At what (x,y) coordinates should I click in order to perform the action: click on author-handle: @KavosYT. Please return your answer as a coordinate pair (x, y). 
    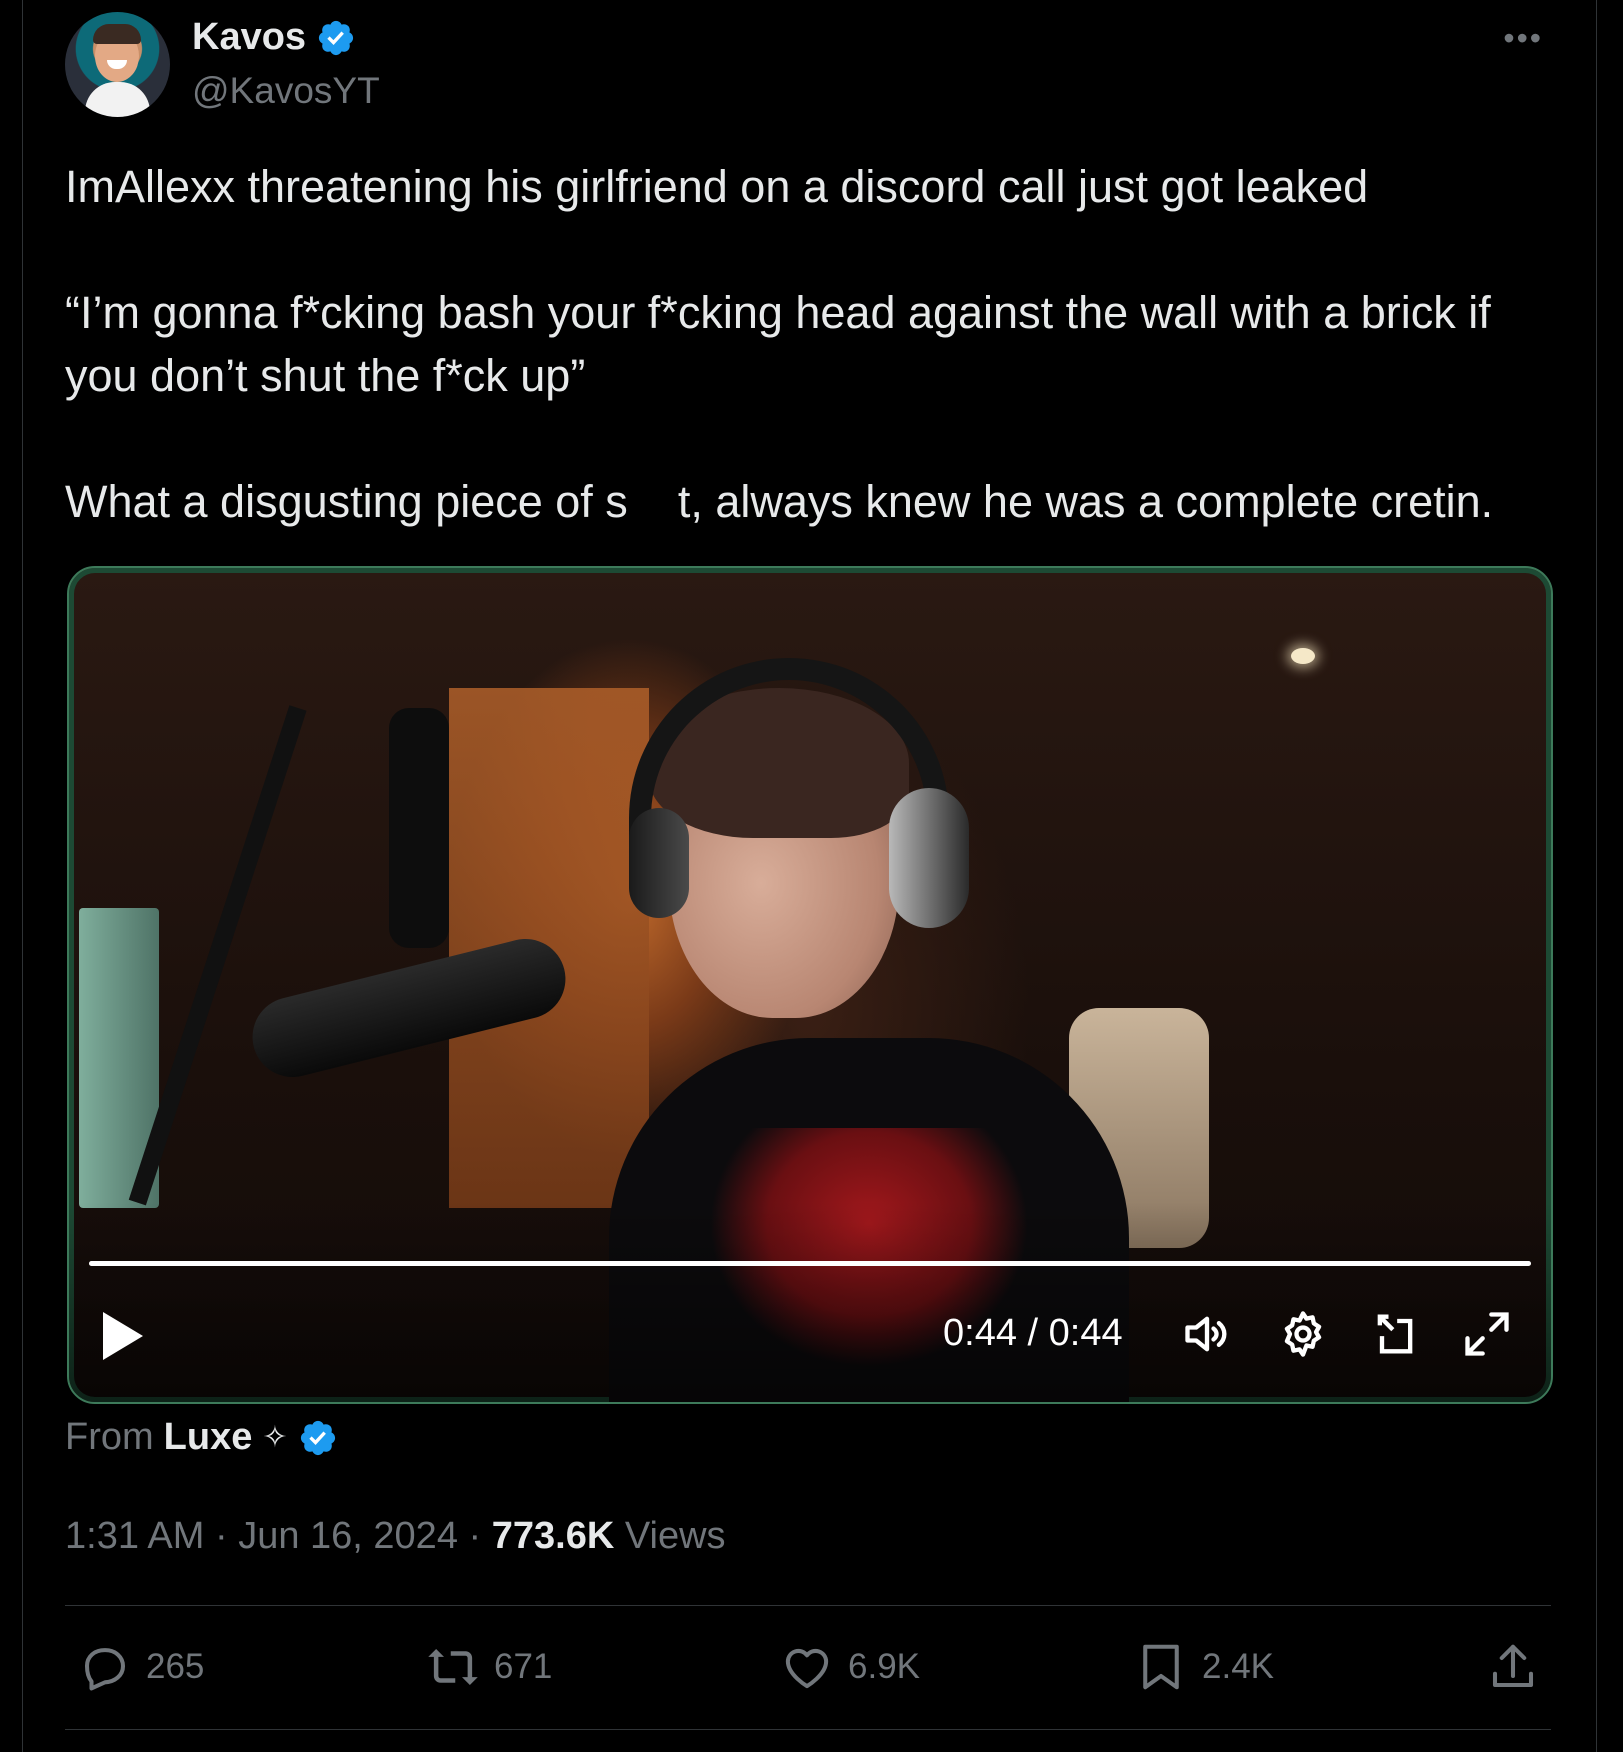
    Looking at the image, I should click on (286, 91).